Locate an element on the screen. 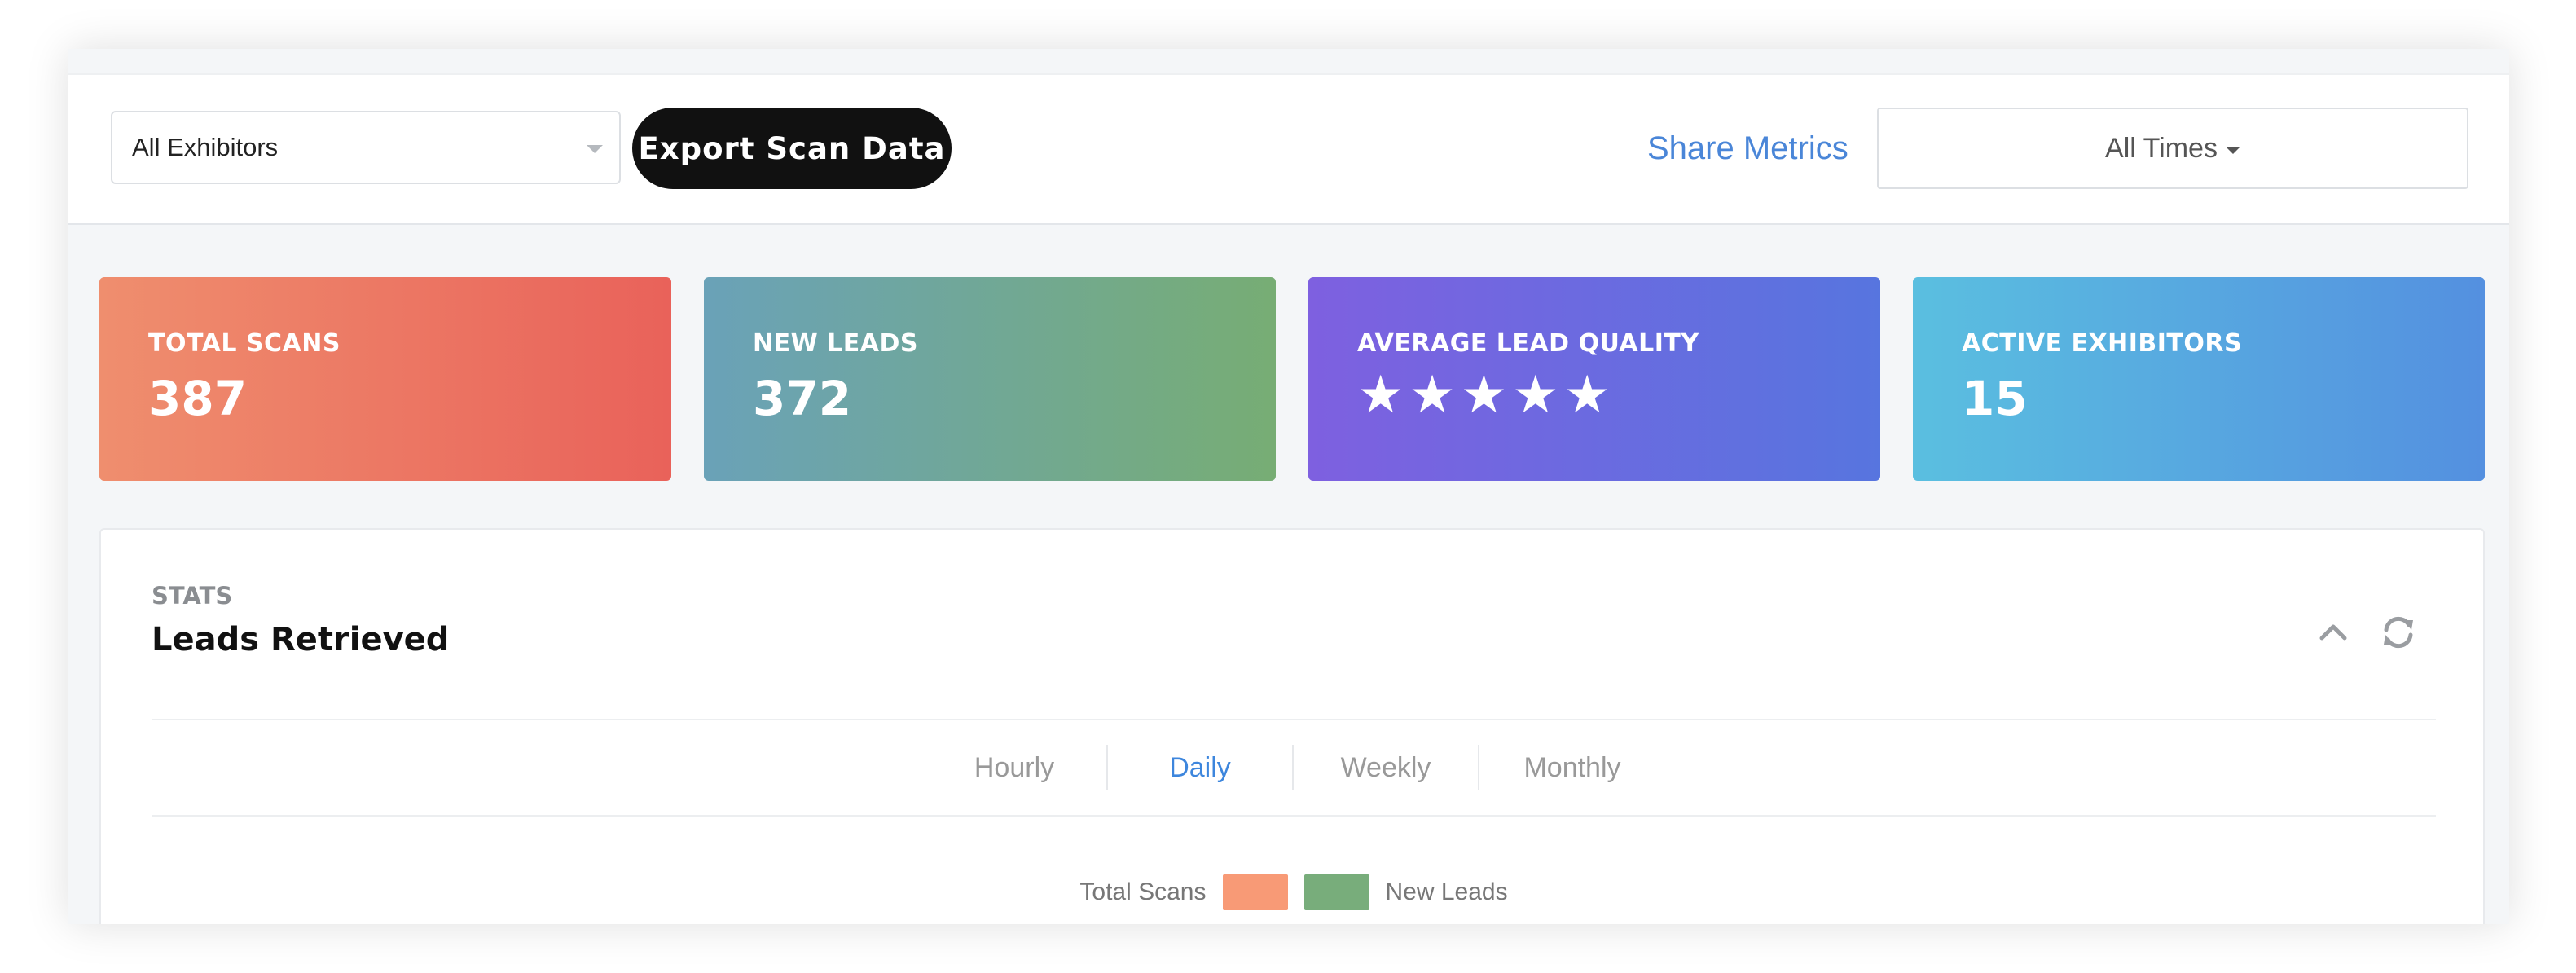 This screenshot has width=2576, height=973. period-tabs: Hourly Daily Weekly Monthly is located at coordinates (1293, 767).